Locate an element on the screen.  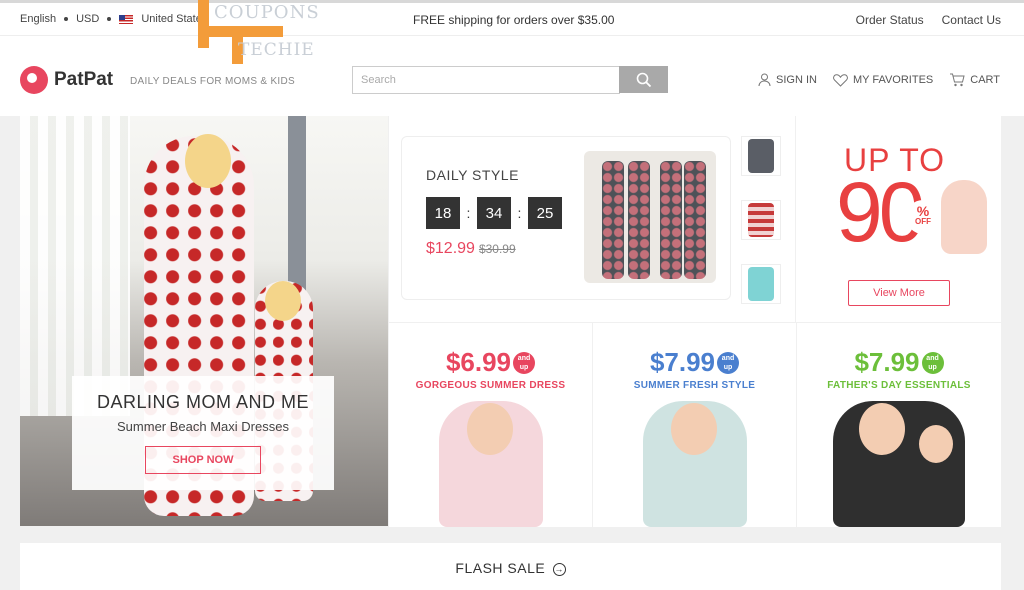
flash-sale-bar: FLASH SALE → is located at coordinates (510, 566).